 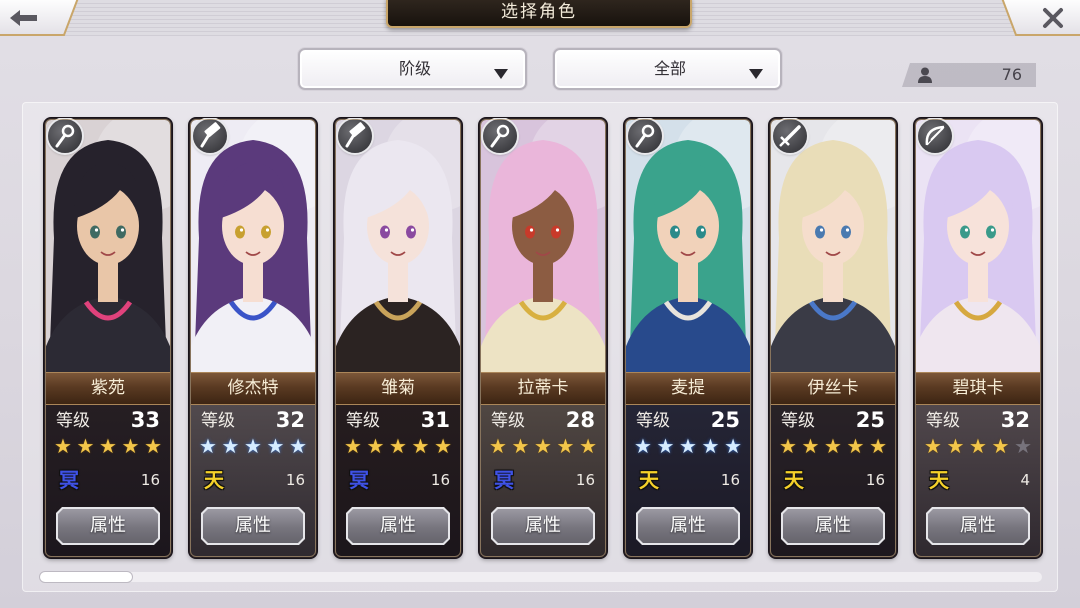 I want to click on character-name: 麦提, so click(x=688, y=388).